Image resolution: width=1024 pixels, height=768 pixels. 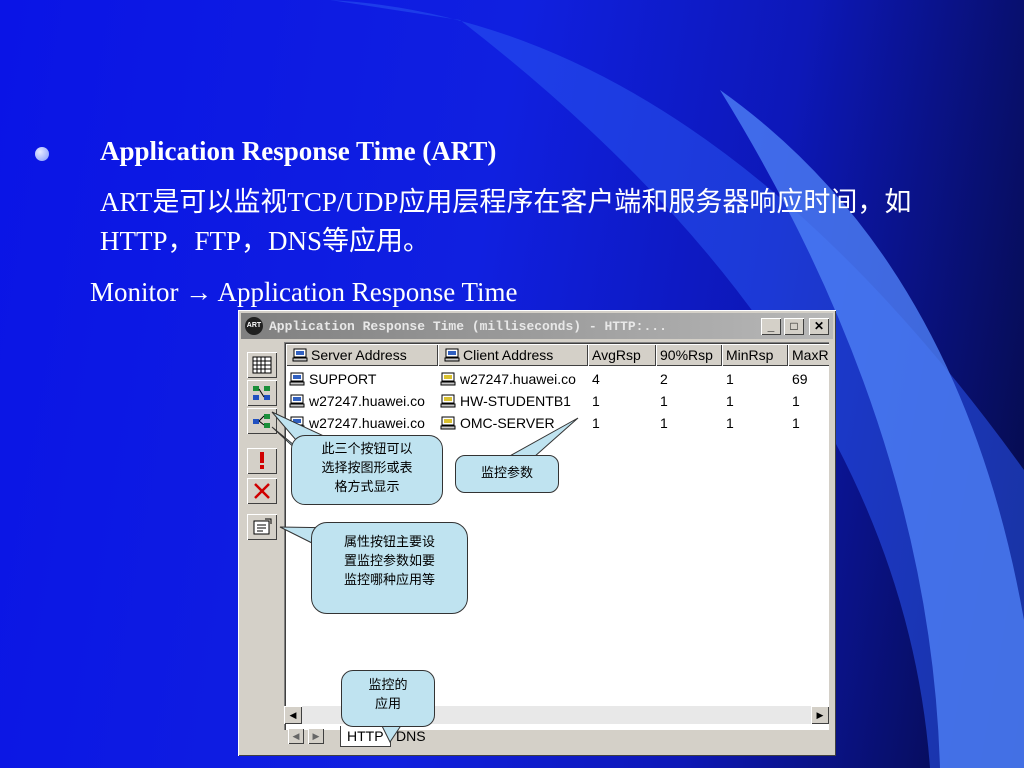 I want to click on callout-monitored-app: 监控的 应用, so click(x=388, y=698).